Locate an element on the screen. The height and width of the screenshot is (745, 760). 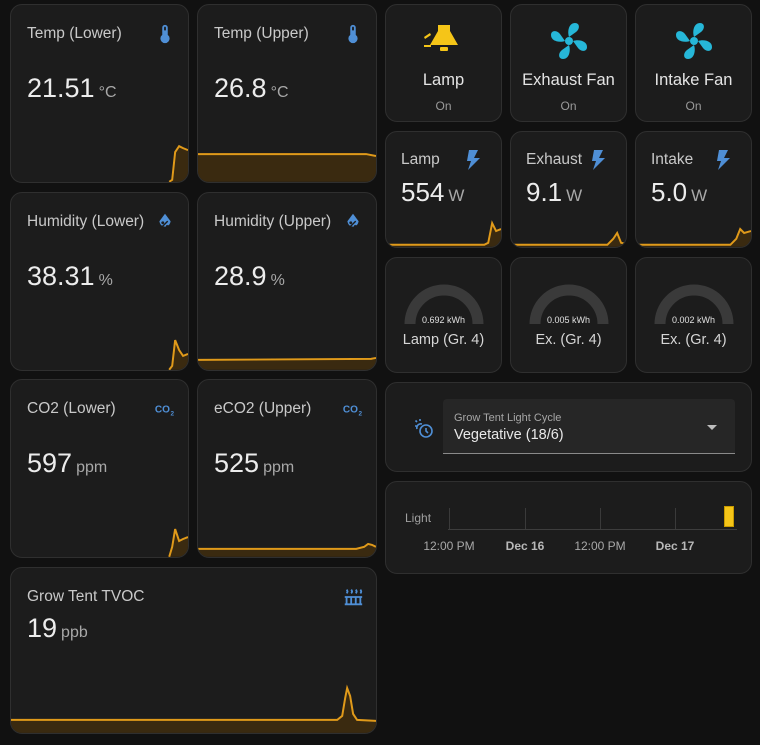
exhaust-fan-tile-state: On is located at coordinates (568, 106).